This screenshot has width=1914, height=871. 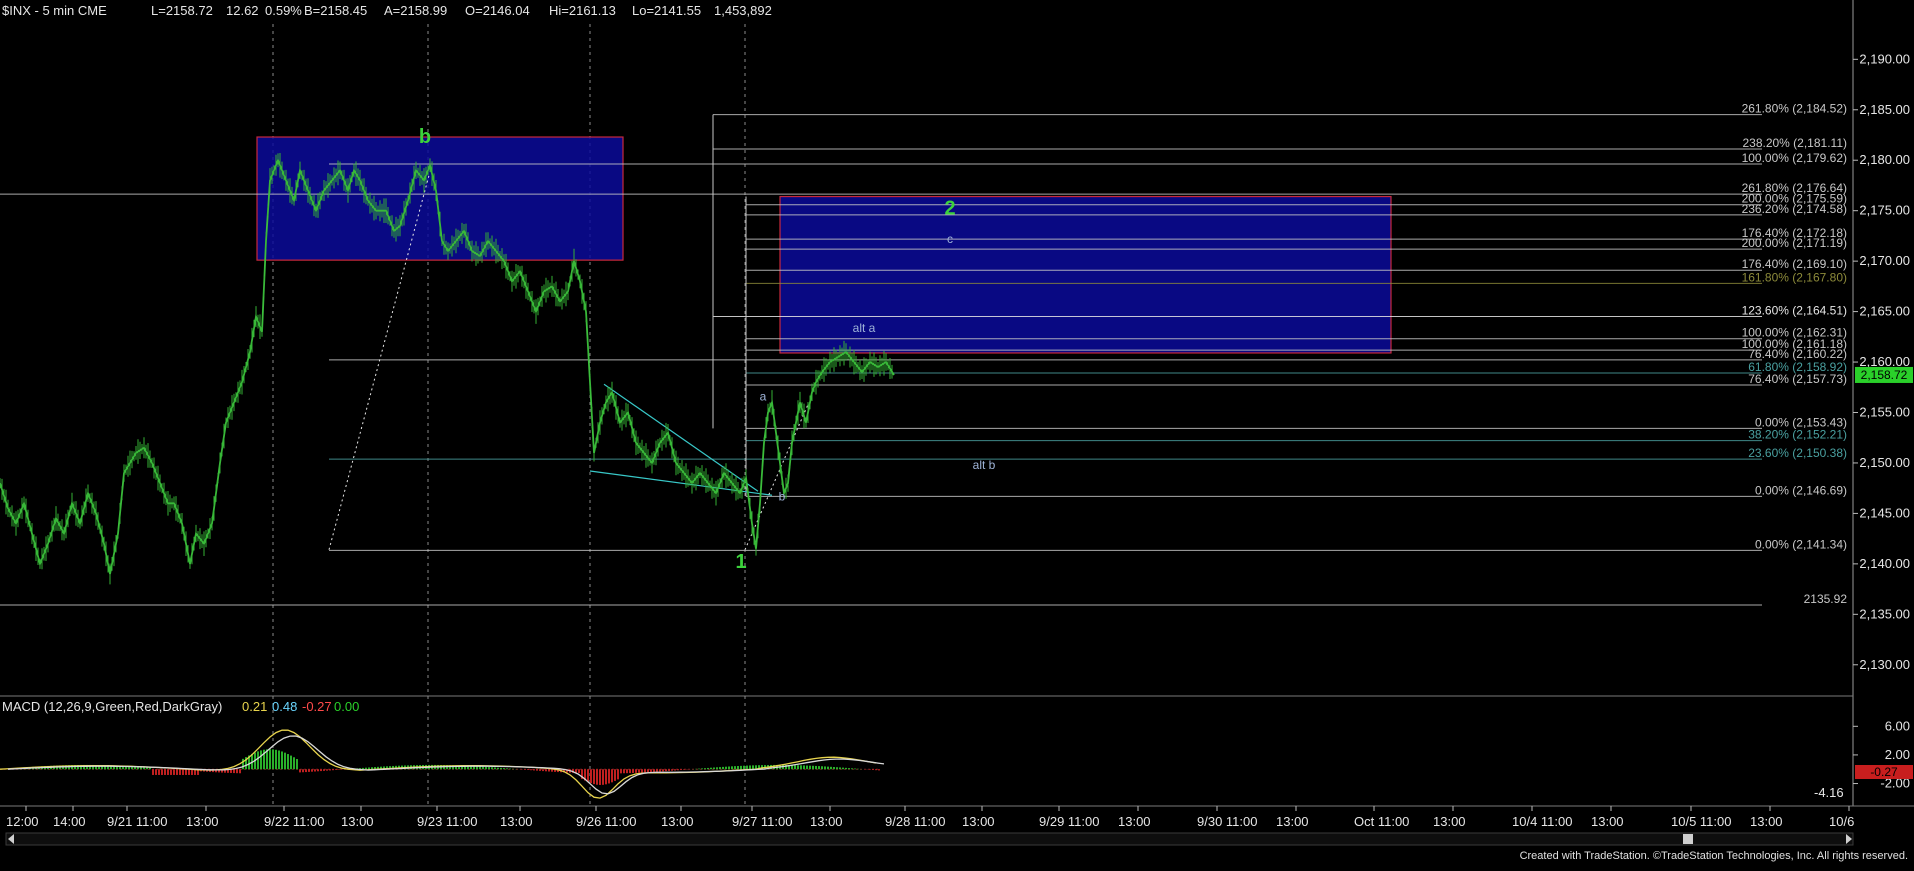 I want to click on time-tick-label: 9/28 11:00, so click(x=915, y=821).